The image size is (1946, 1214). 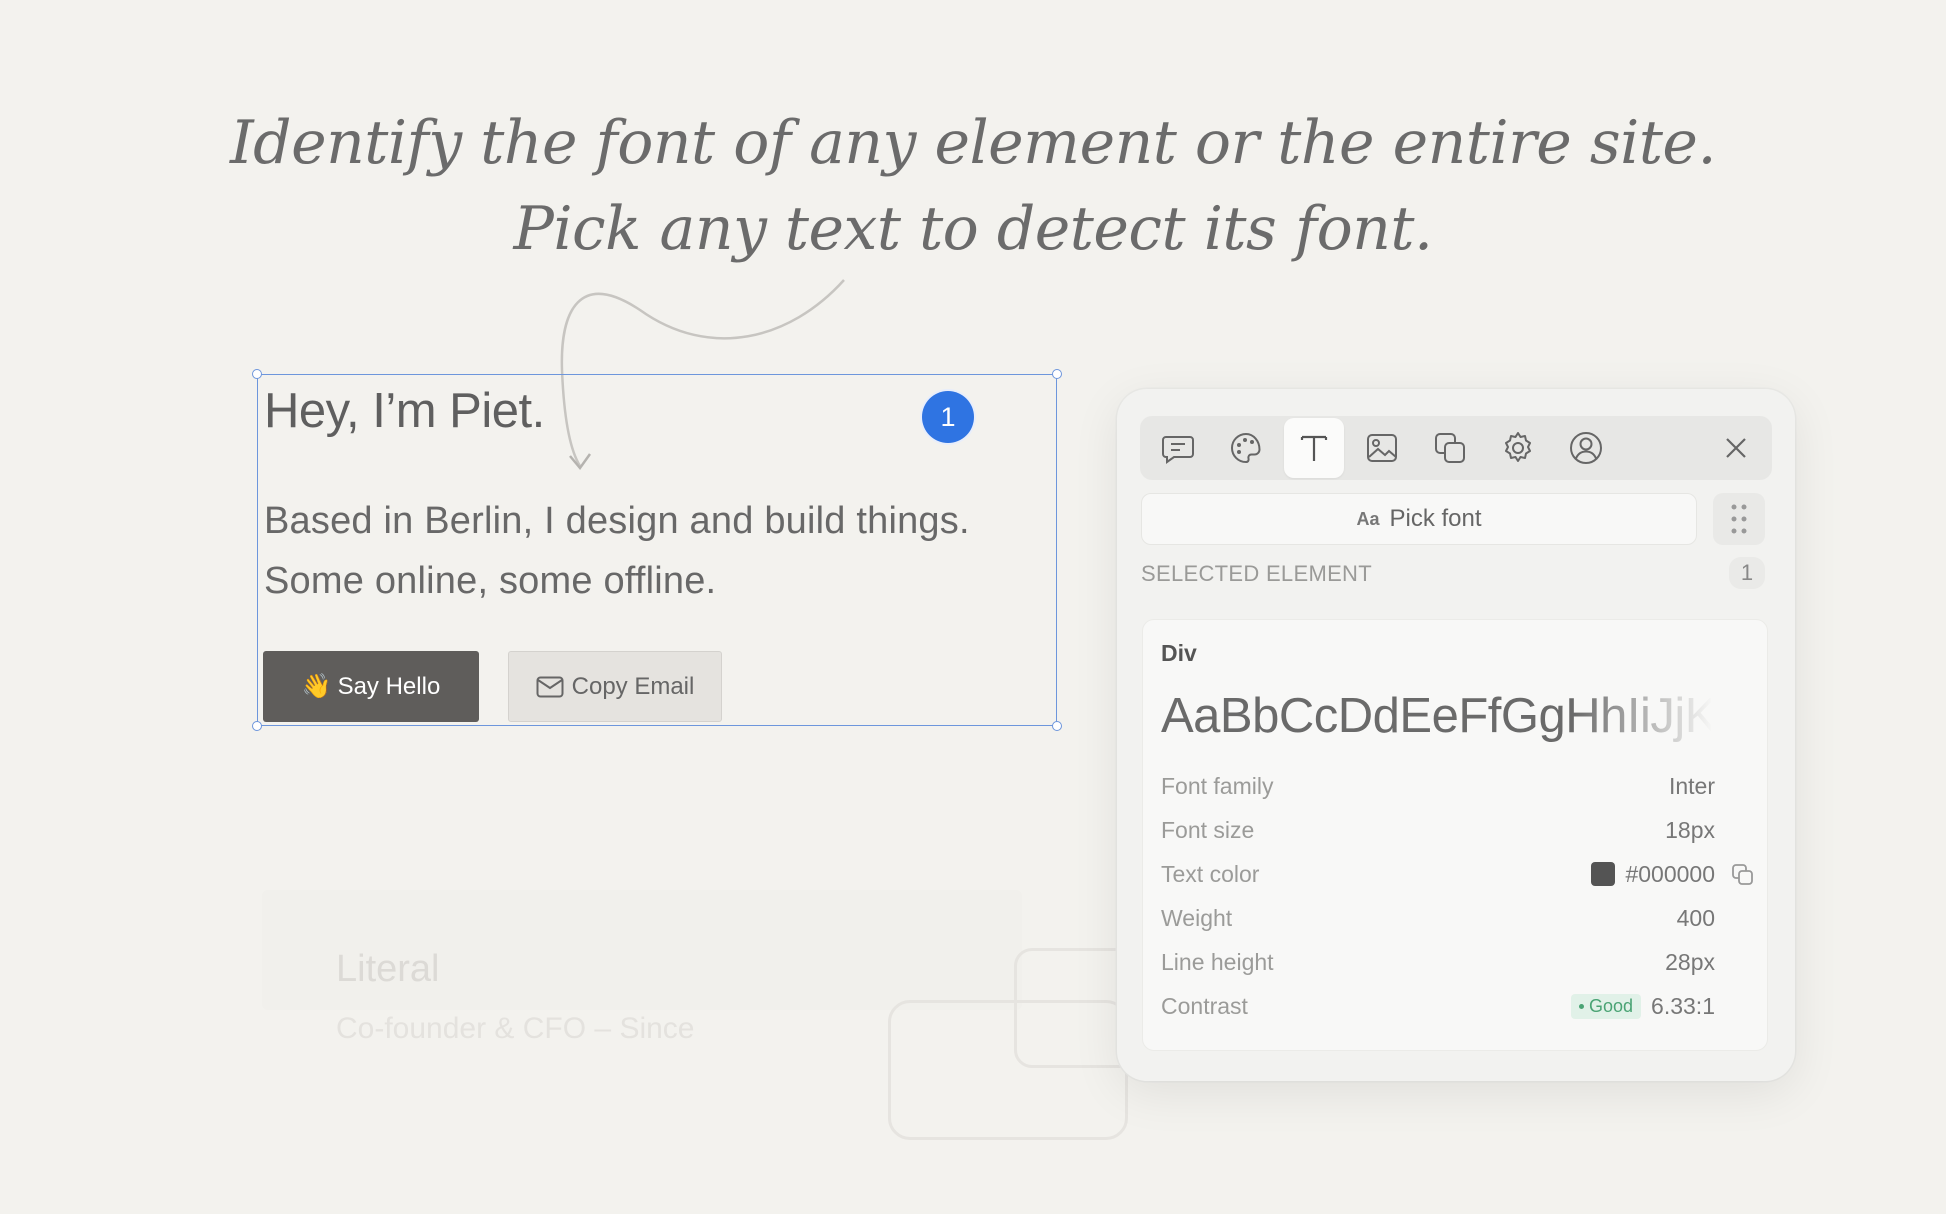 What do you see at coordinates (1695, 917) in the screenshot?
I see `row-value: 400` at bounding box center [1695, 917].